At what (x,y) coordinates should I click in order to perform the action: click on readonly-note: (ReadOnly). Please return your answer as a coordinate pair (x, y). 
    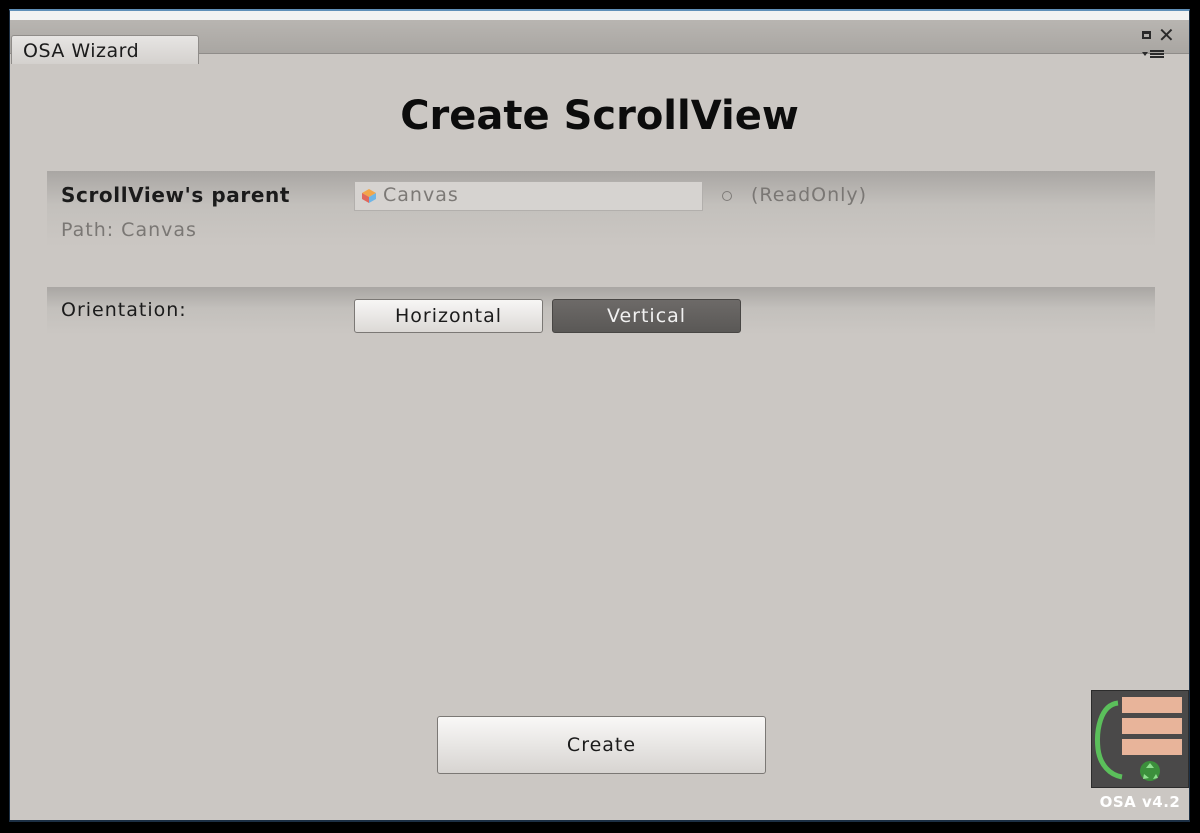
    Looking at the image, I should click on (809, 195).